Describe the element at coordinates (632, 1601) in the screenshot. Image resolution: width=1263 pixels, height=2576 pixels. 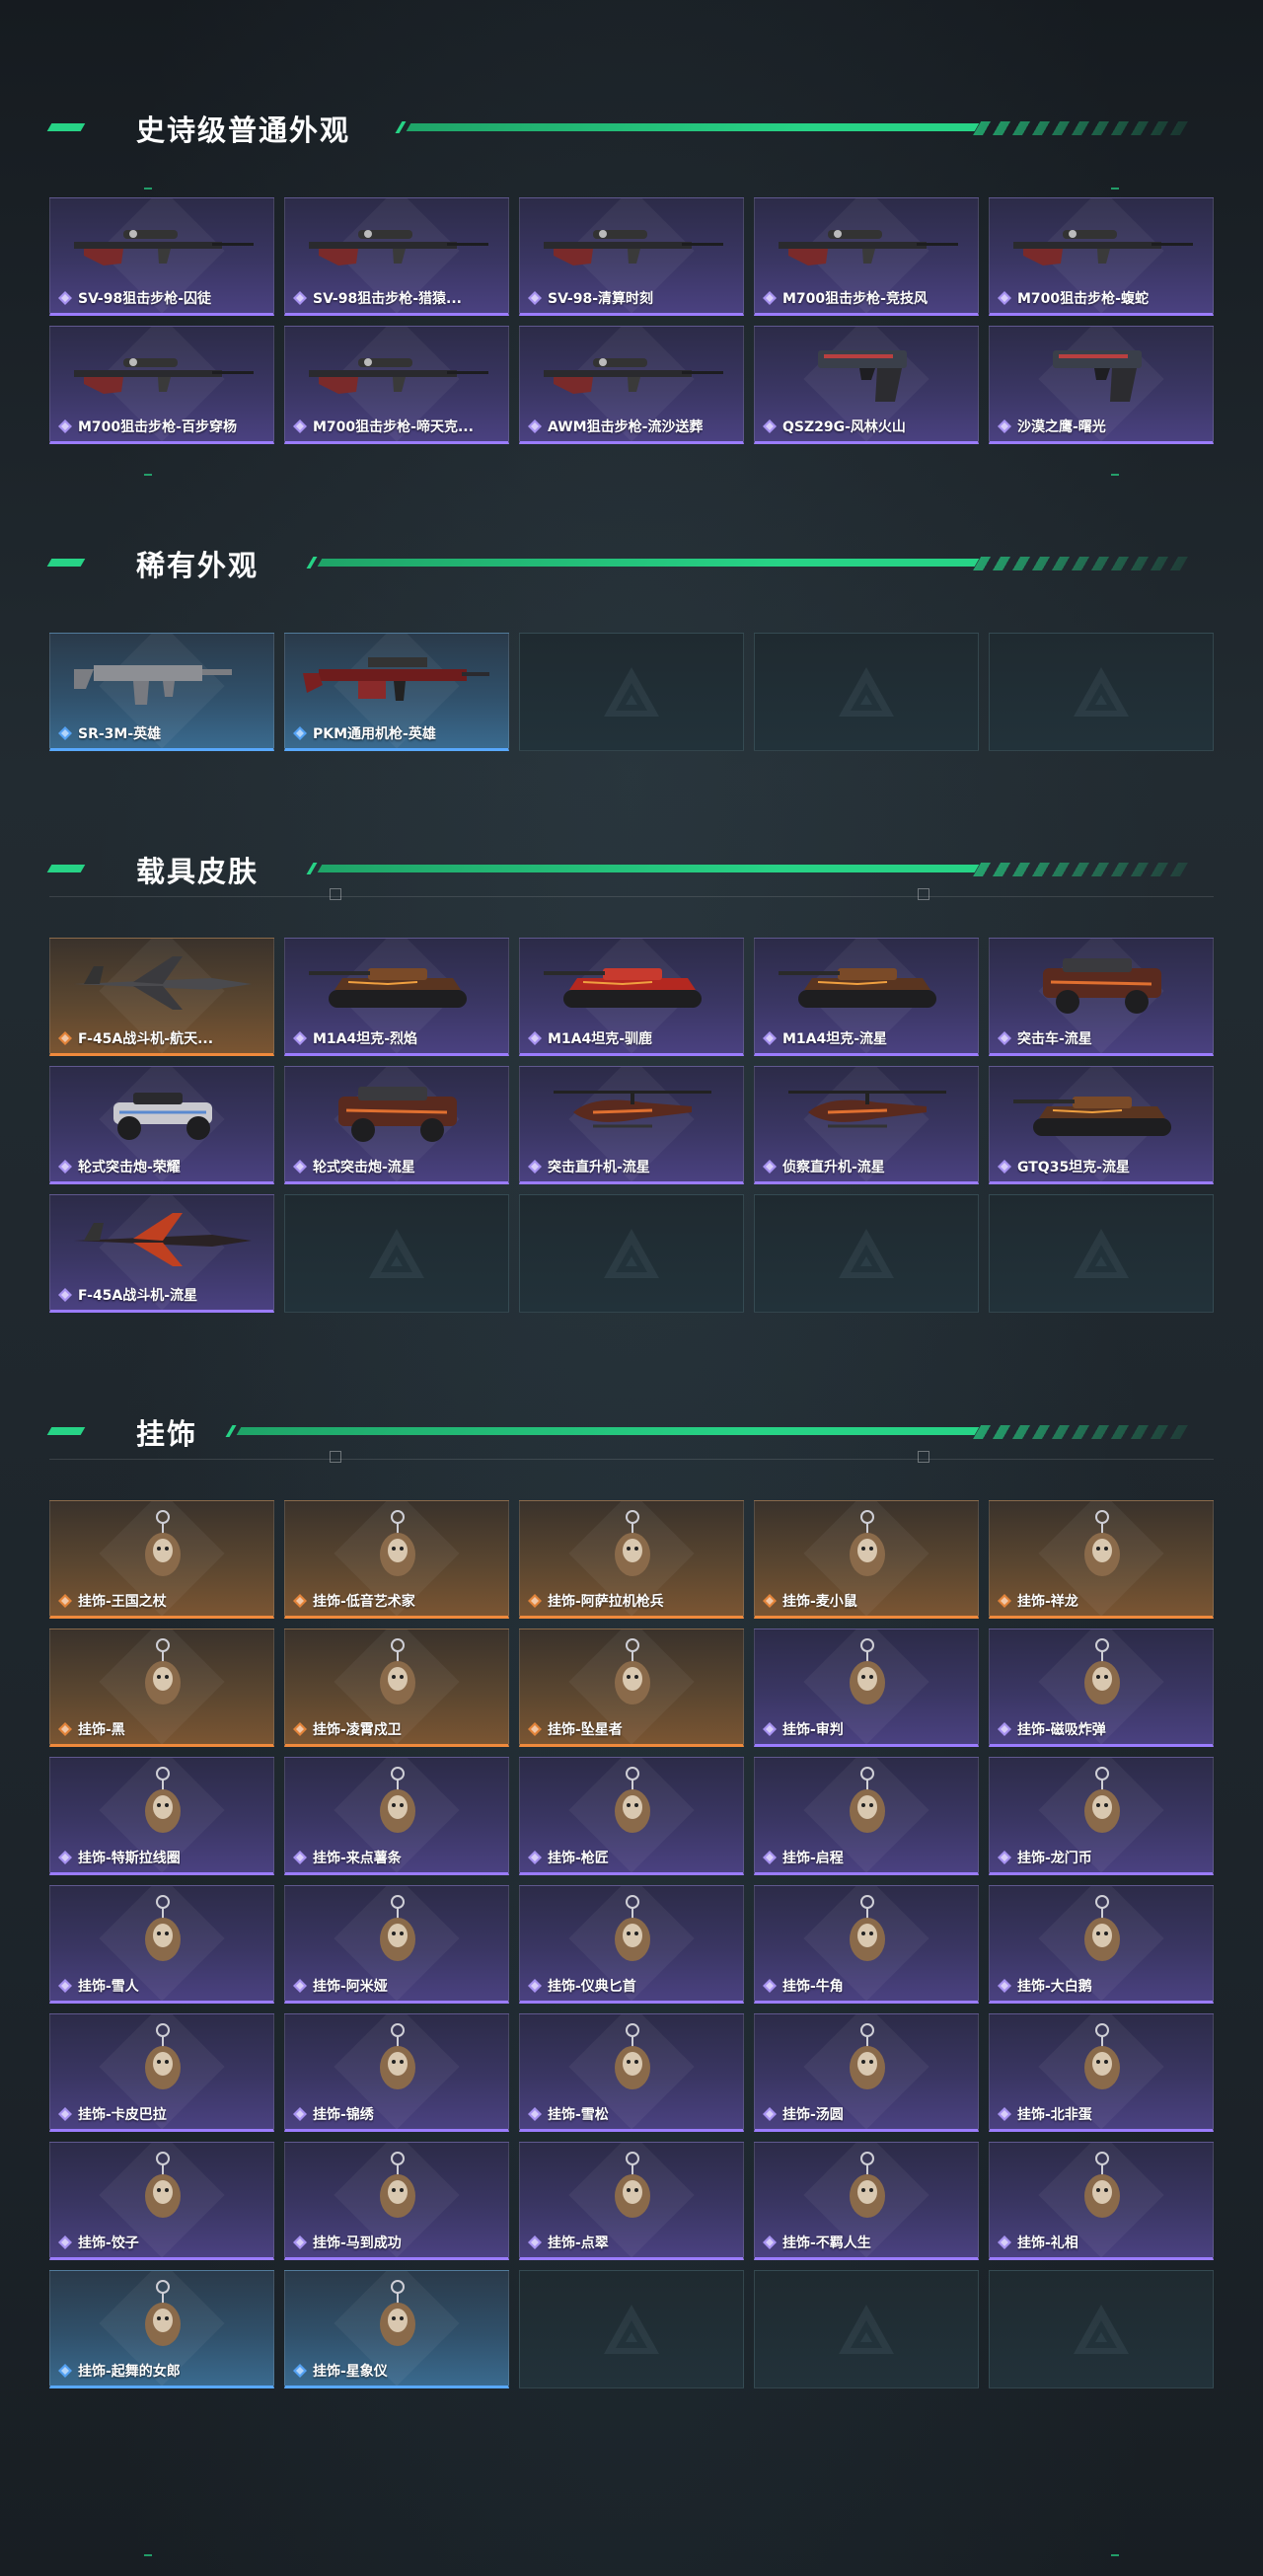
I see `card-label-row: 挂饰-阿萨拉机枪兵` at that location.